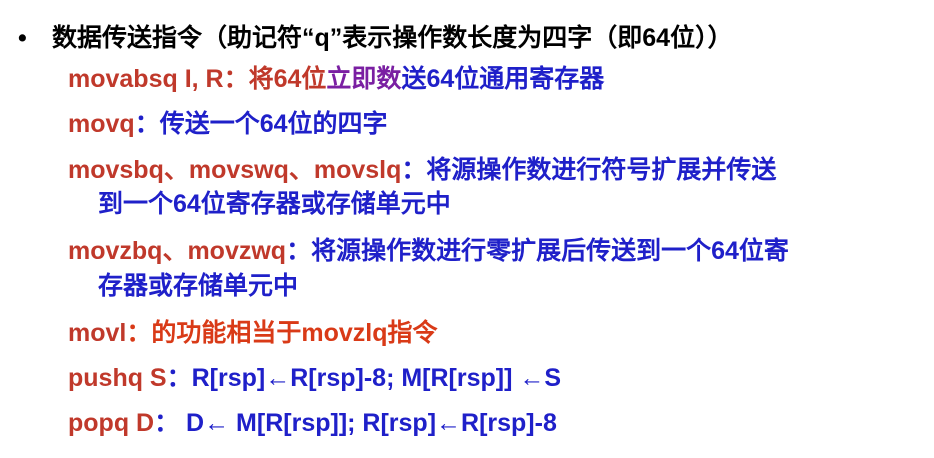 This screenshot has width=934, height=458. I want to click on instruction-line-movl: movl：的功能相当于movzlq指令, so click(253, 333).